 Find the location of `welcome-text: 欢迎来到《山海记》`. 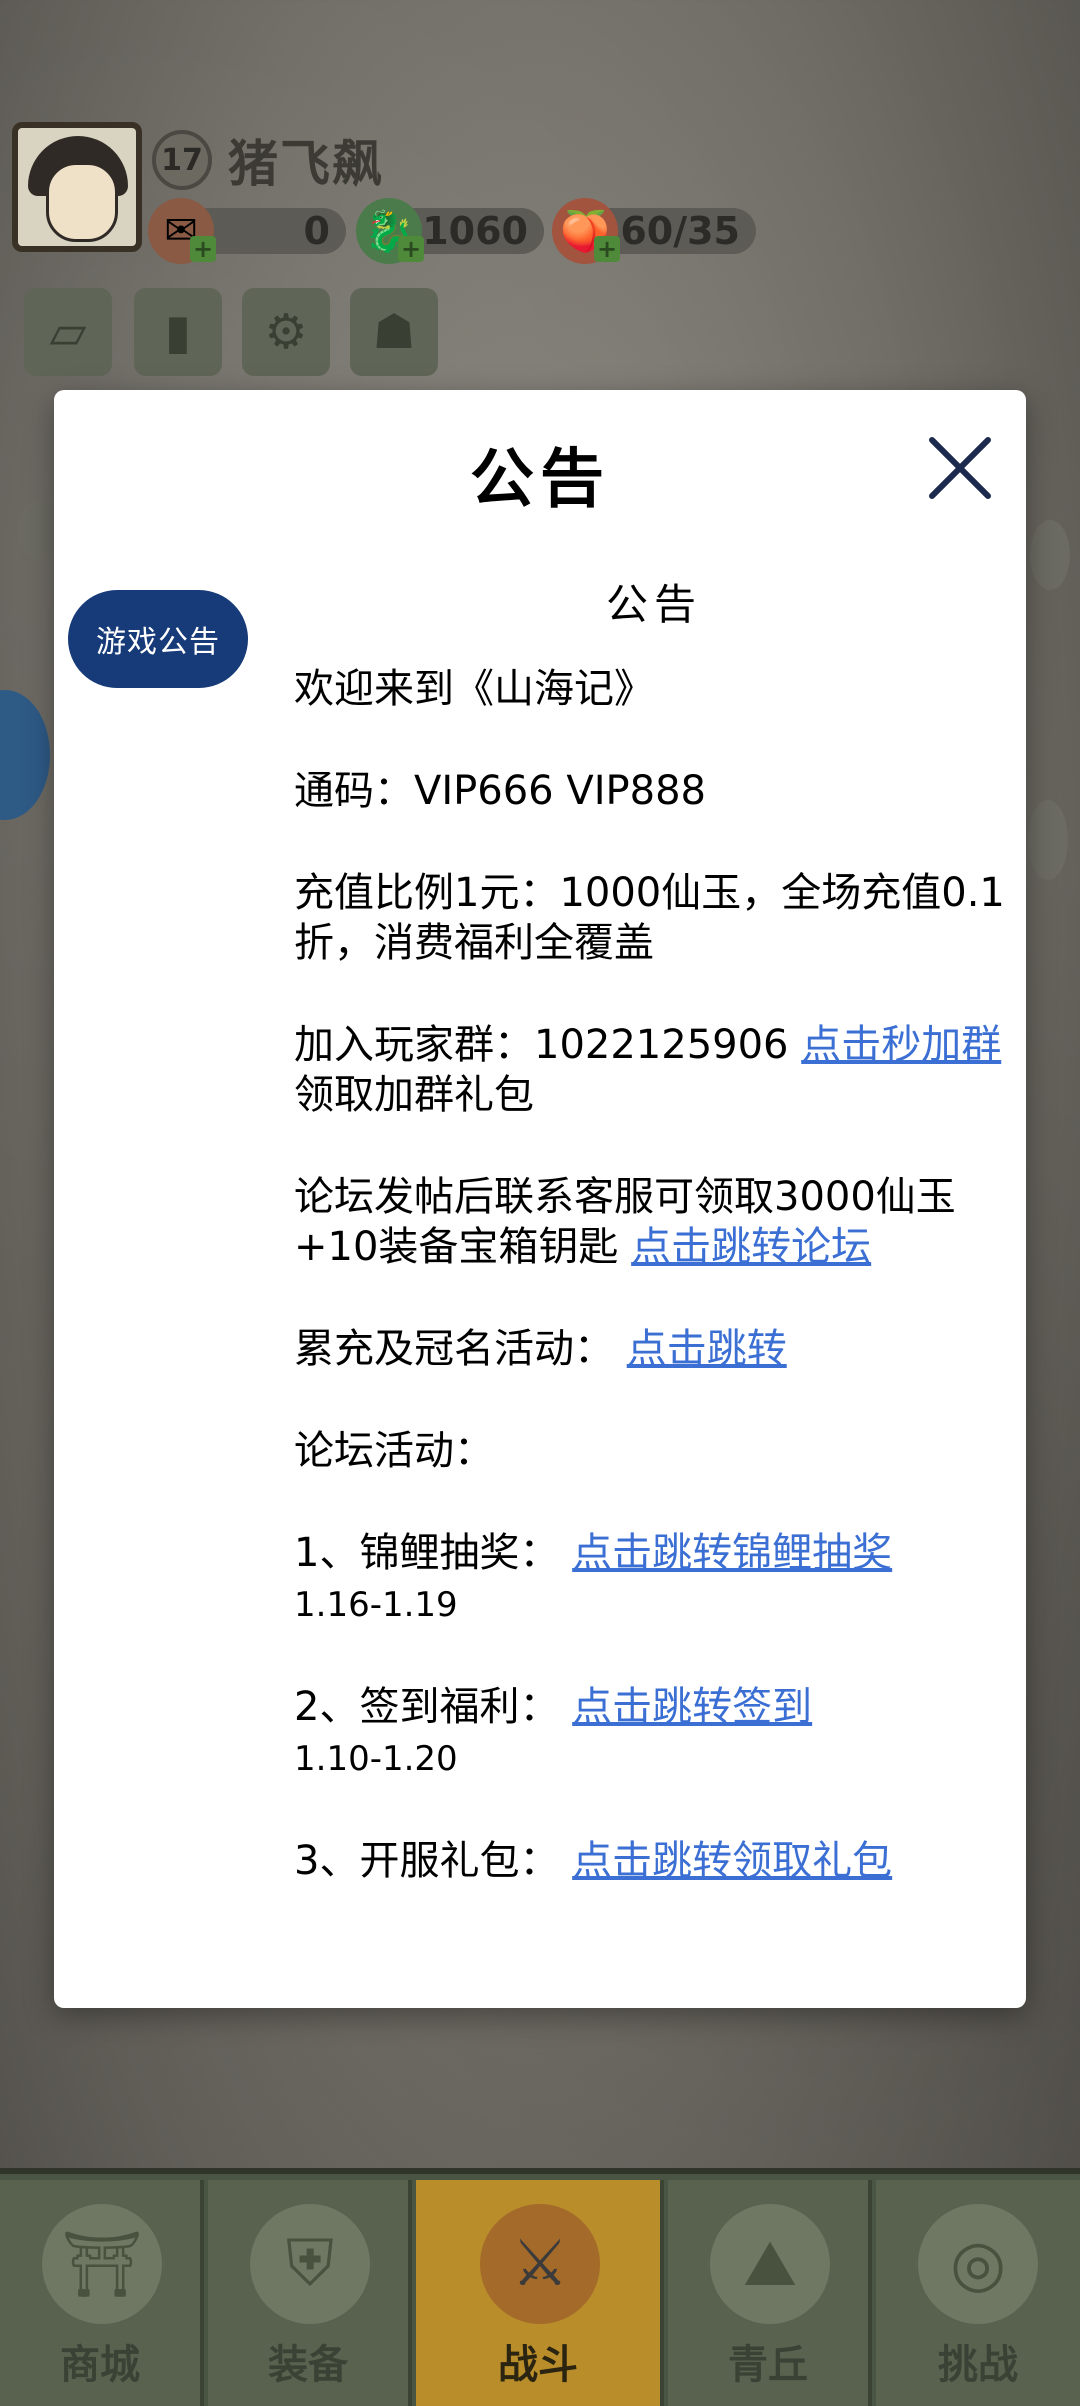

welcome-text: 欢迎来到《山海记》 is located at coordinates (474, 689).